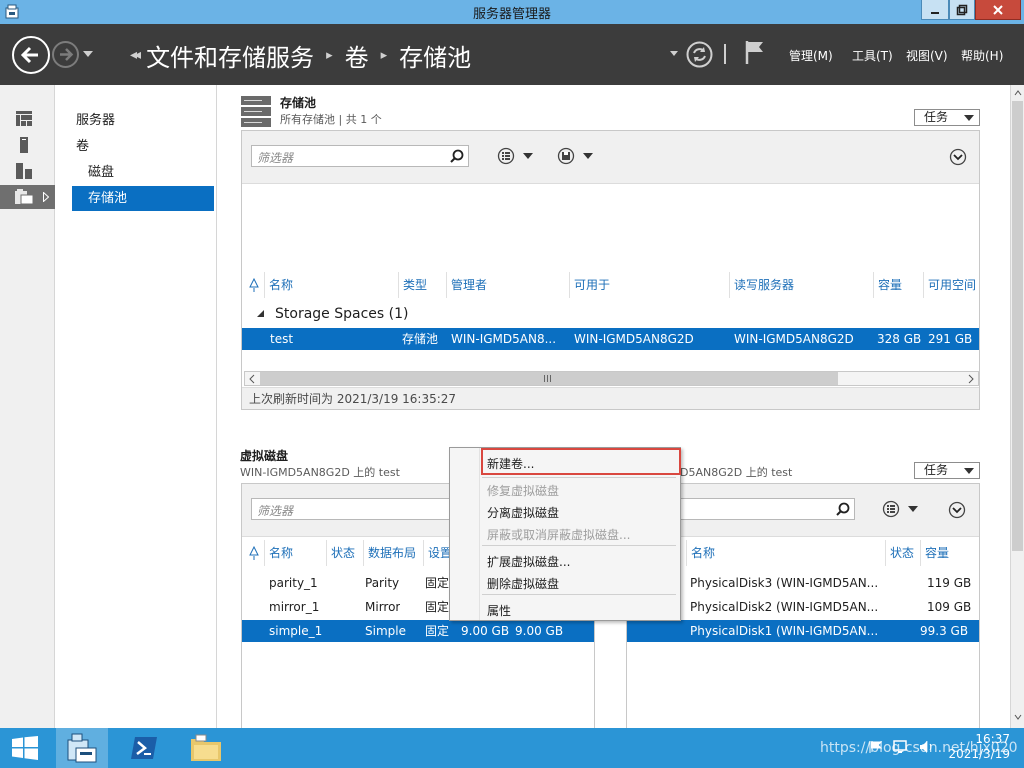 The width and height of the screenshot is (1024, 768). I want to click on menu-detach-vdisk: 分离虚拟磁盘, so click(523, 512).